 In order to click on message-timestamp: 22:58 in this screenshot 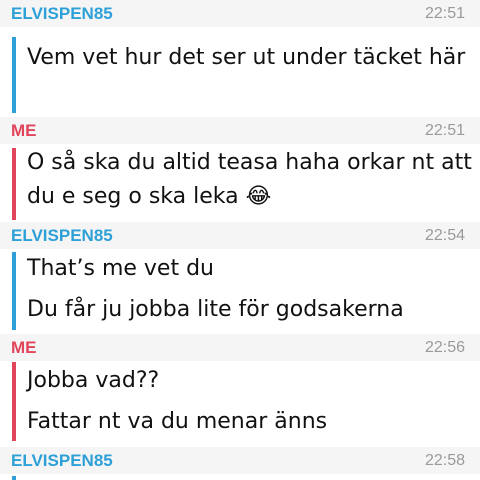, I will do `click(444, 460)`.